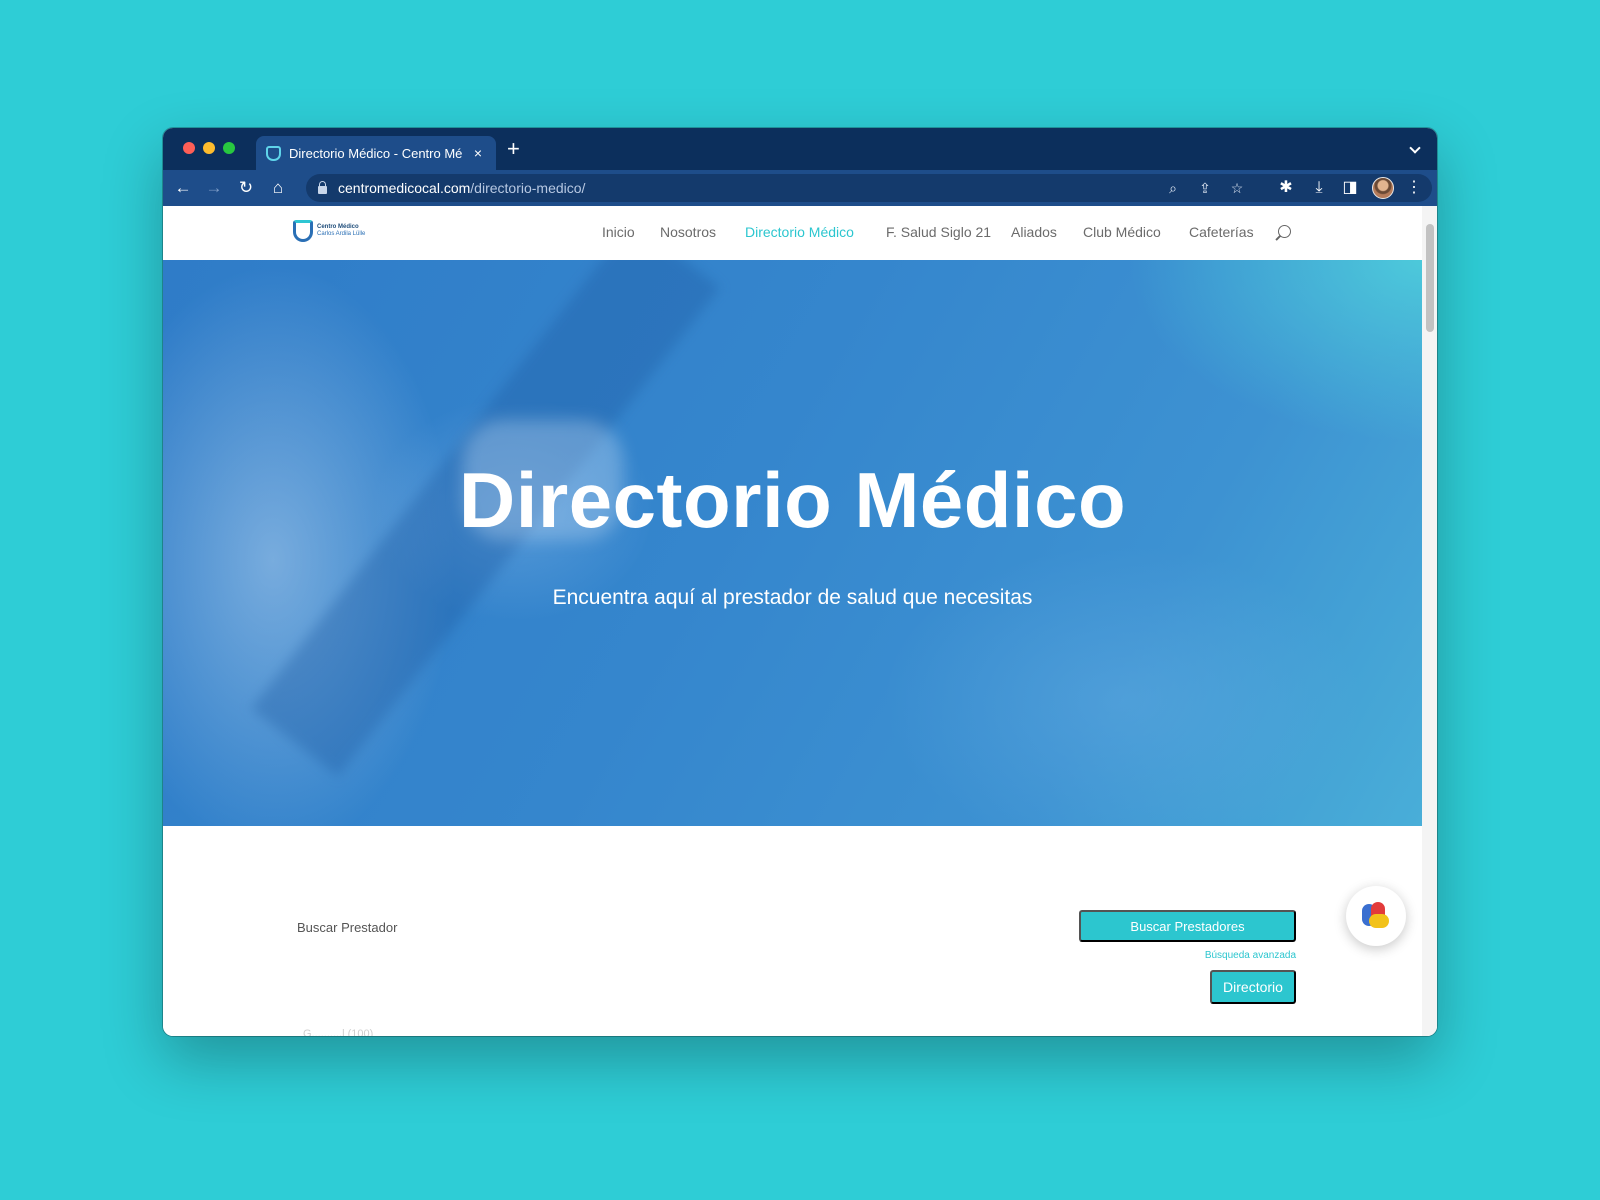  What do you see at coordinates (1415, 148) in the screenshot?
I see `tab-search-chevron-icon` at bounding box center [1415, 148].